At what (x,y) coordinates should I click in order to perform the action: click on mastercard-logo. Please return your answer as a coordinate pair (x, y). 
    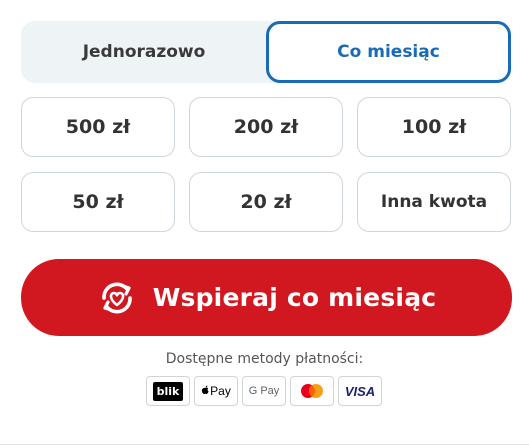
    Looking at the image, I should click on (312, 391).